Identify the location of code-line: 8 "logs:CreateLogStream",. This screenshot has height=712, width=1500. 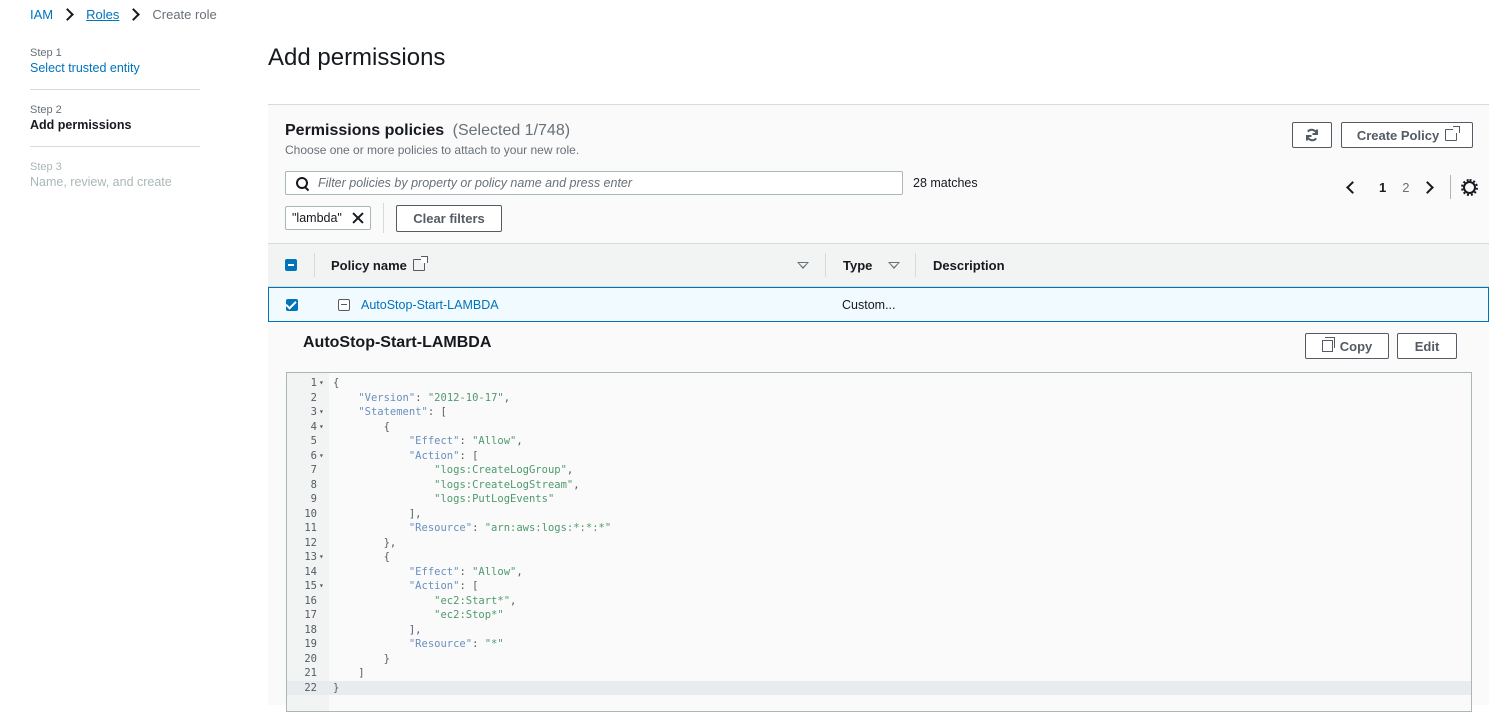
(879, 485).